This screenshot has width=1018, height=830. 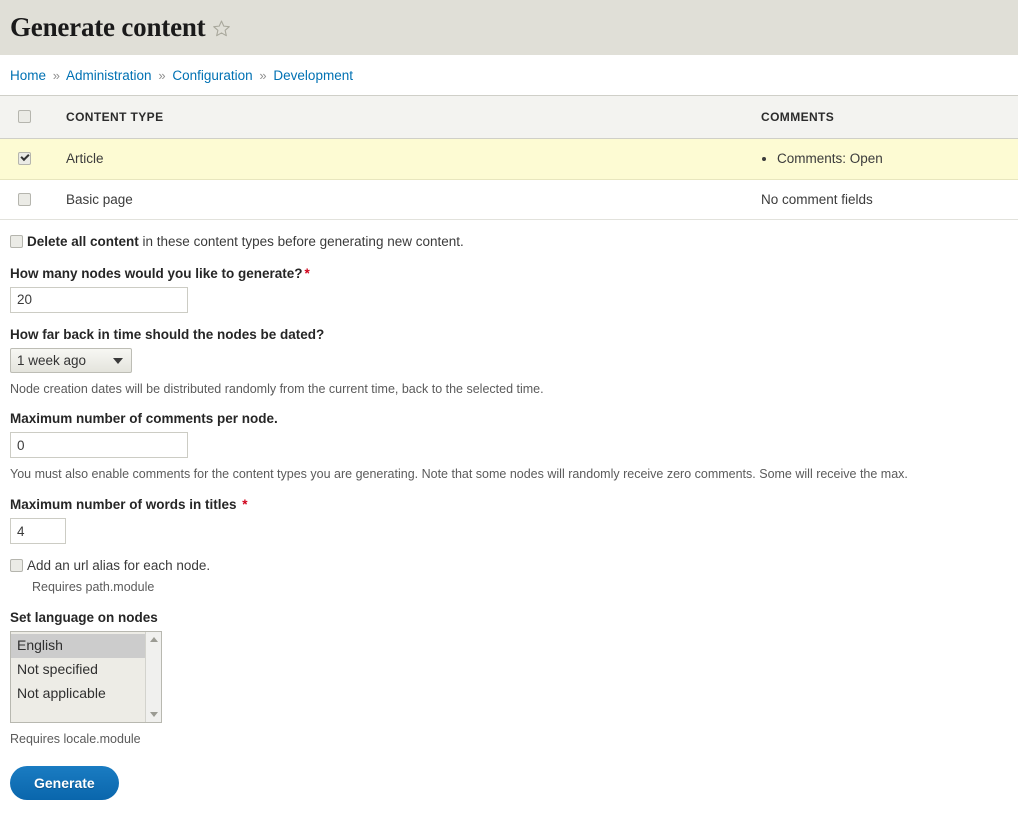 I want to click on select-all-checkbox, so click(x=24, y=117).